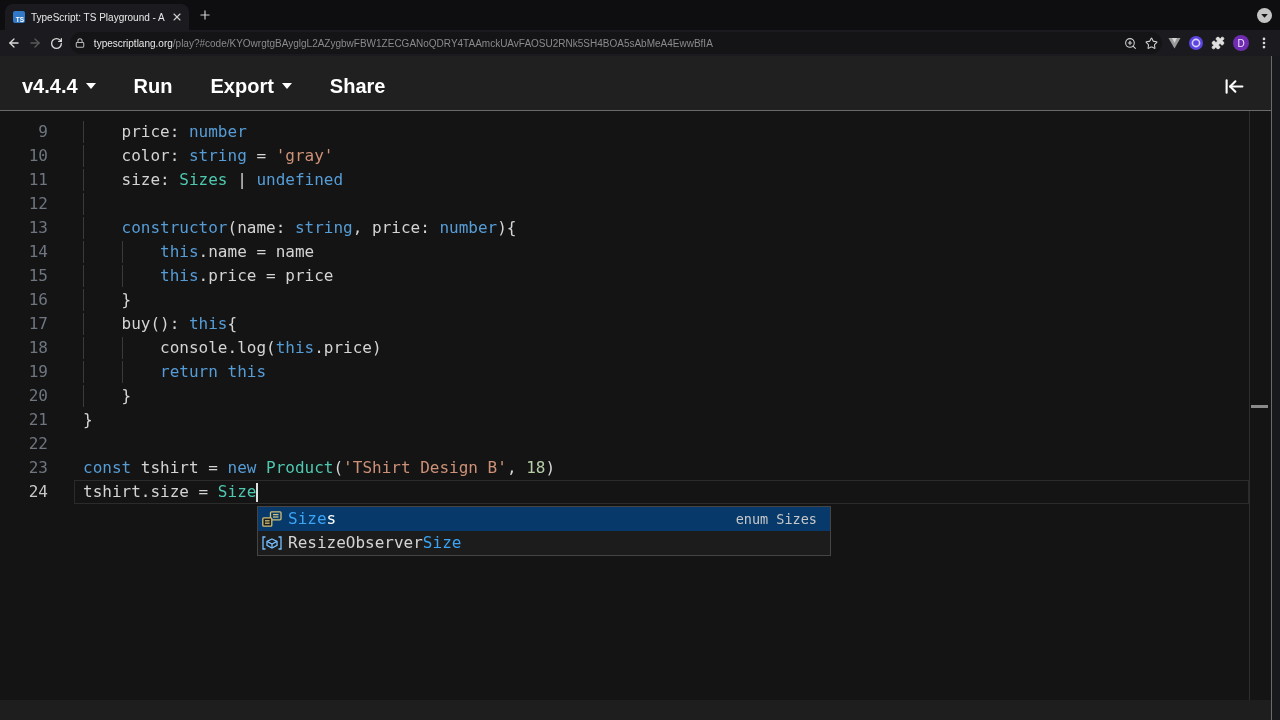 The height and width of the screenshot is (720, 1280). What do you see at coordinates (544, 519) in the screenshot?
I see `suggestion-item: Sizes enum Sizes` at bounding box center [544, 519].